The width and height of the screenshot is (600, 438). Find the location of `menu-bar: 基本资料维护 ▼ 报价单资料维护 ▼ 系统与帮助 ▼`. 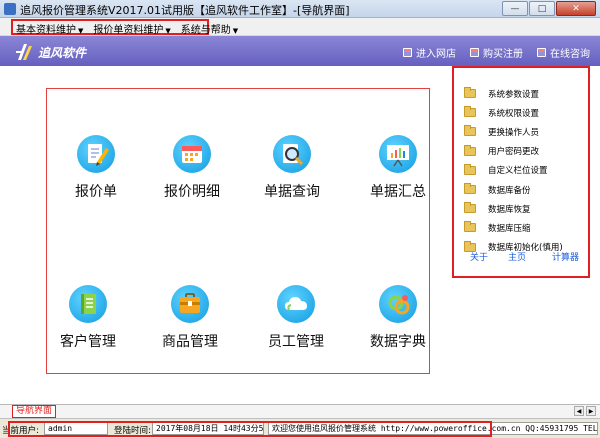

menu-bar: 基本资料维护 ▼ 报价单资料维护 ▼ 系统与帮助 ▼ is located at coordinates (300, 27).